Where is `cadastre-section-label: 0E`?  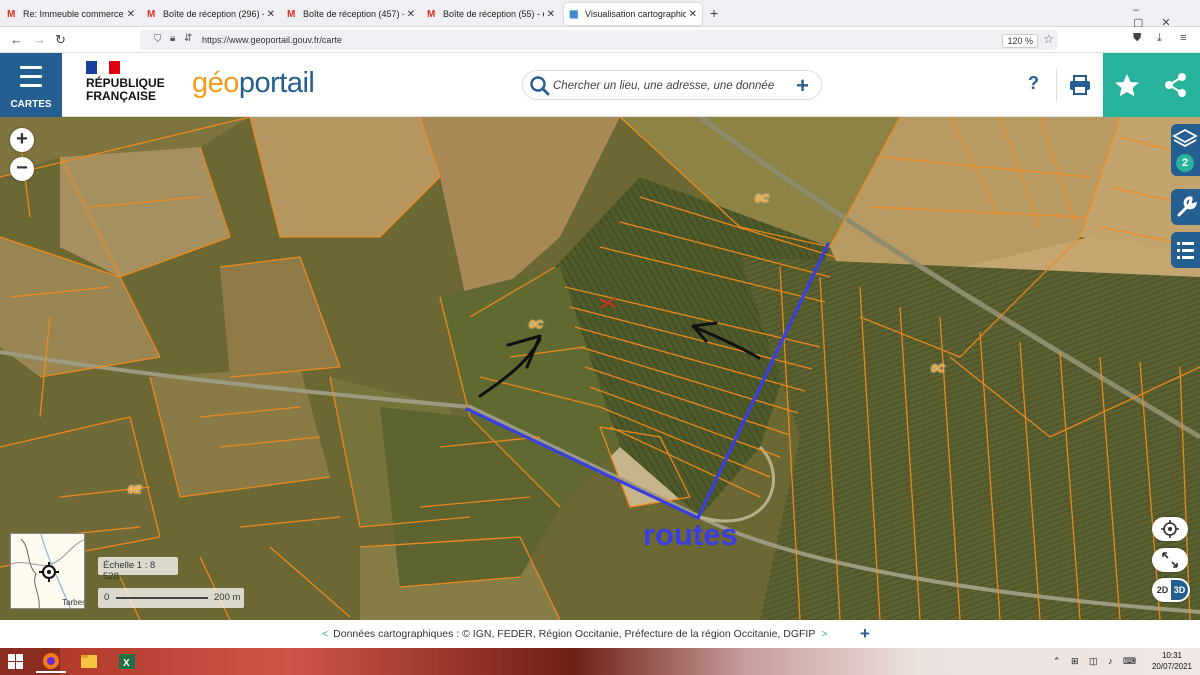
cadastre-section-label: 0E is located at coordinates (135, 490).